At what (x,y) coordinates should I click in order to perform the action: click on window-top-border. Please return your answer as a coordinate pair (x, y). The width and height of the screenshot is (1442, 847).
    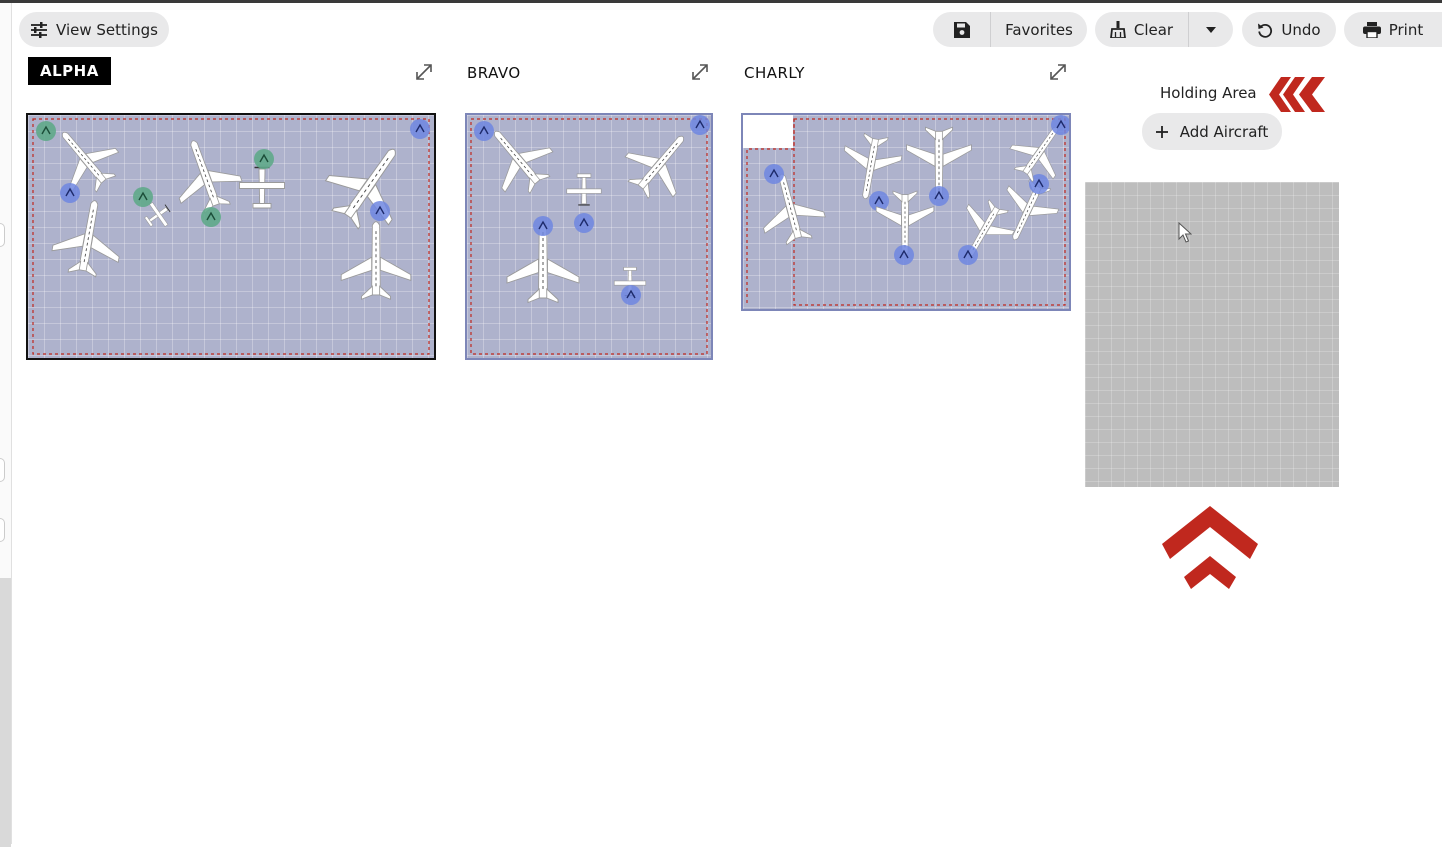
    Looking at the image, I should click on (721, 1).